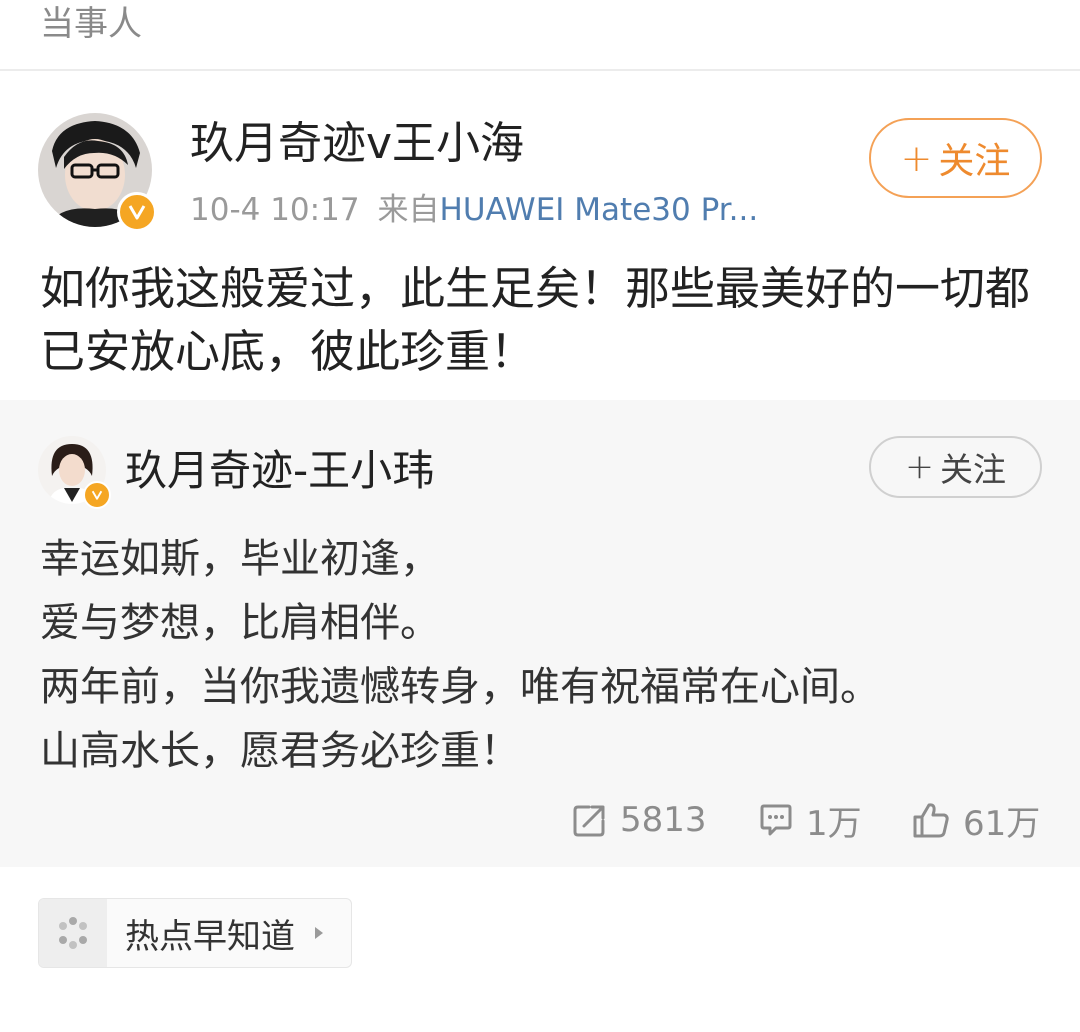 The width and height of the screenshot is (1080, 1032). I want to click on topic-dots-icon, so click(73, 933).